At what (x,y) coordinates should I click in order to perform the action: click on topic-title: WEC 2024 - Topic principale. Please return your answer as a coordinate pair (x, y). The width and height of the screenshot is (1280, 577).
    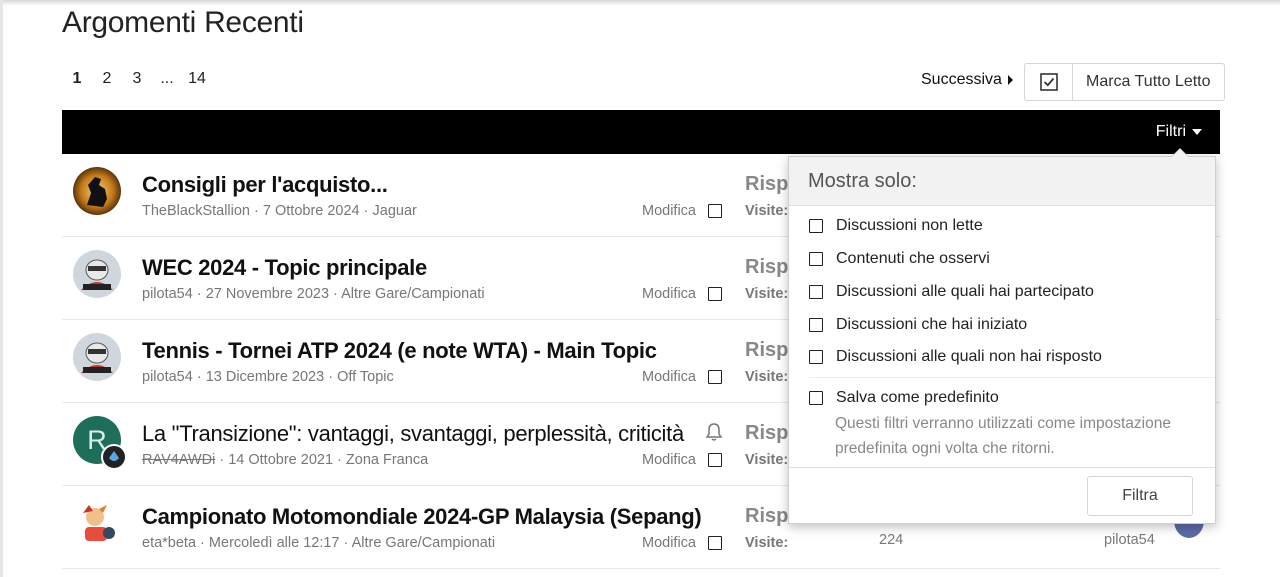
    Looking at the image, I should click on (284, 268).